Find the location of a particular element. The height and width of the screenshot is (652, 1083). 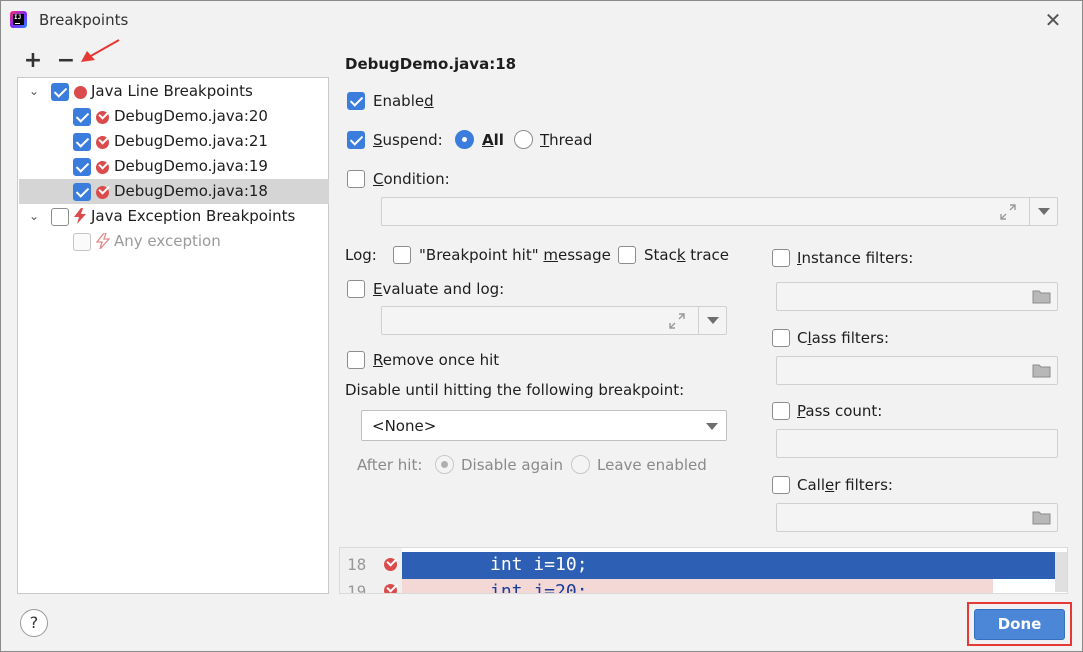

exception-bolt-icon is located at coordinates (80, 216).